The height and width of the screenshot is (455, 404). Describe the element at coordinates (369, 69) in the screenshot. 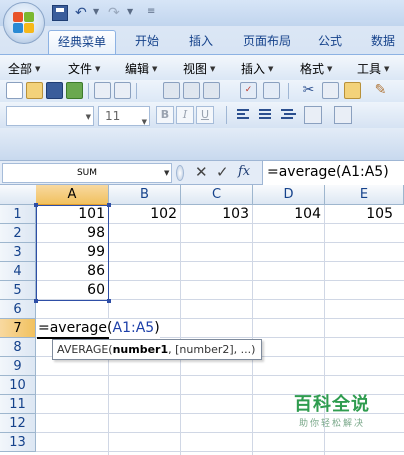

I see `menu-tools-label: 工具` at that location.